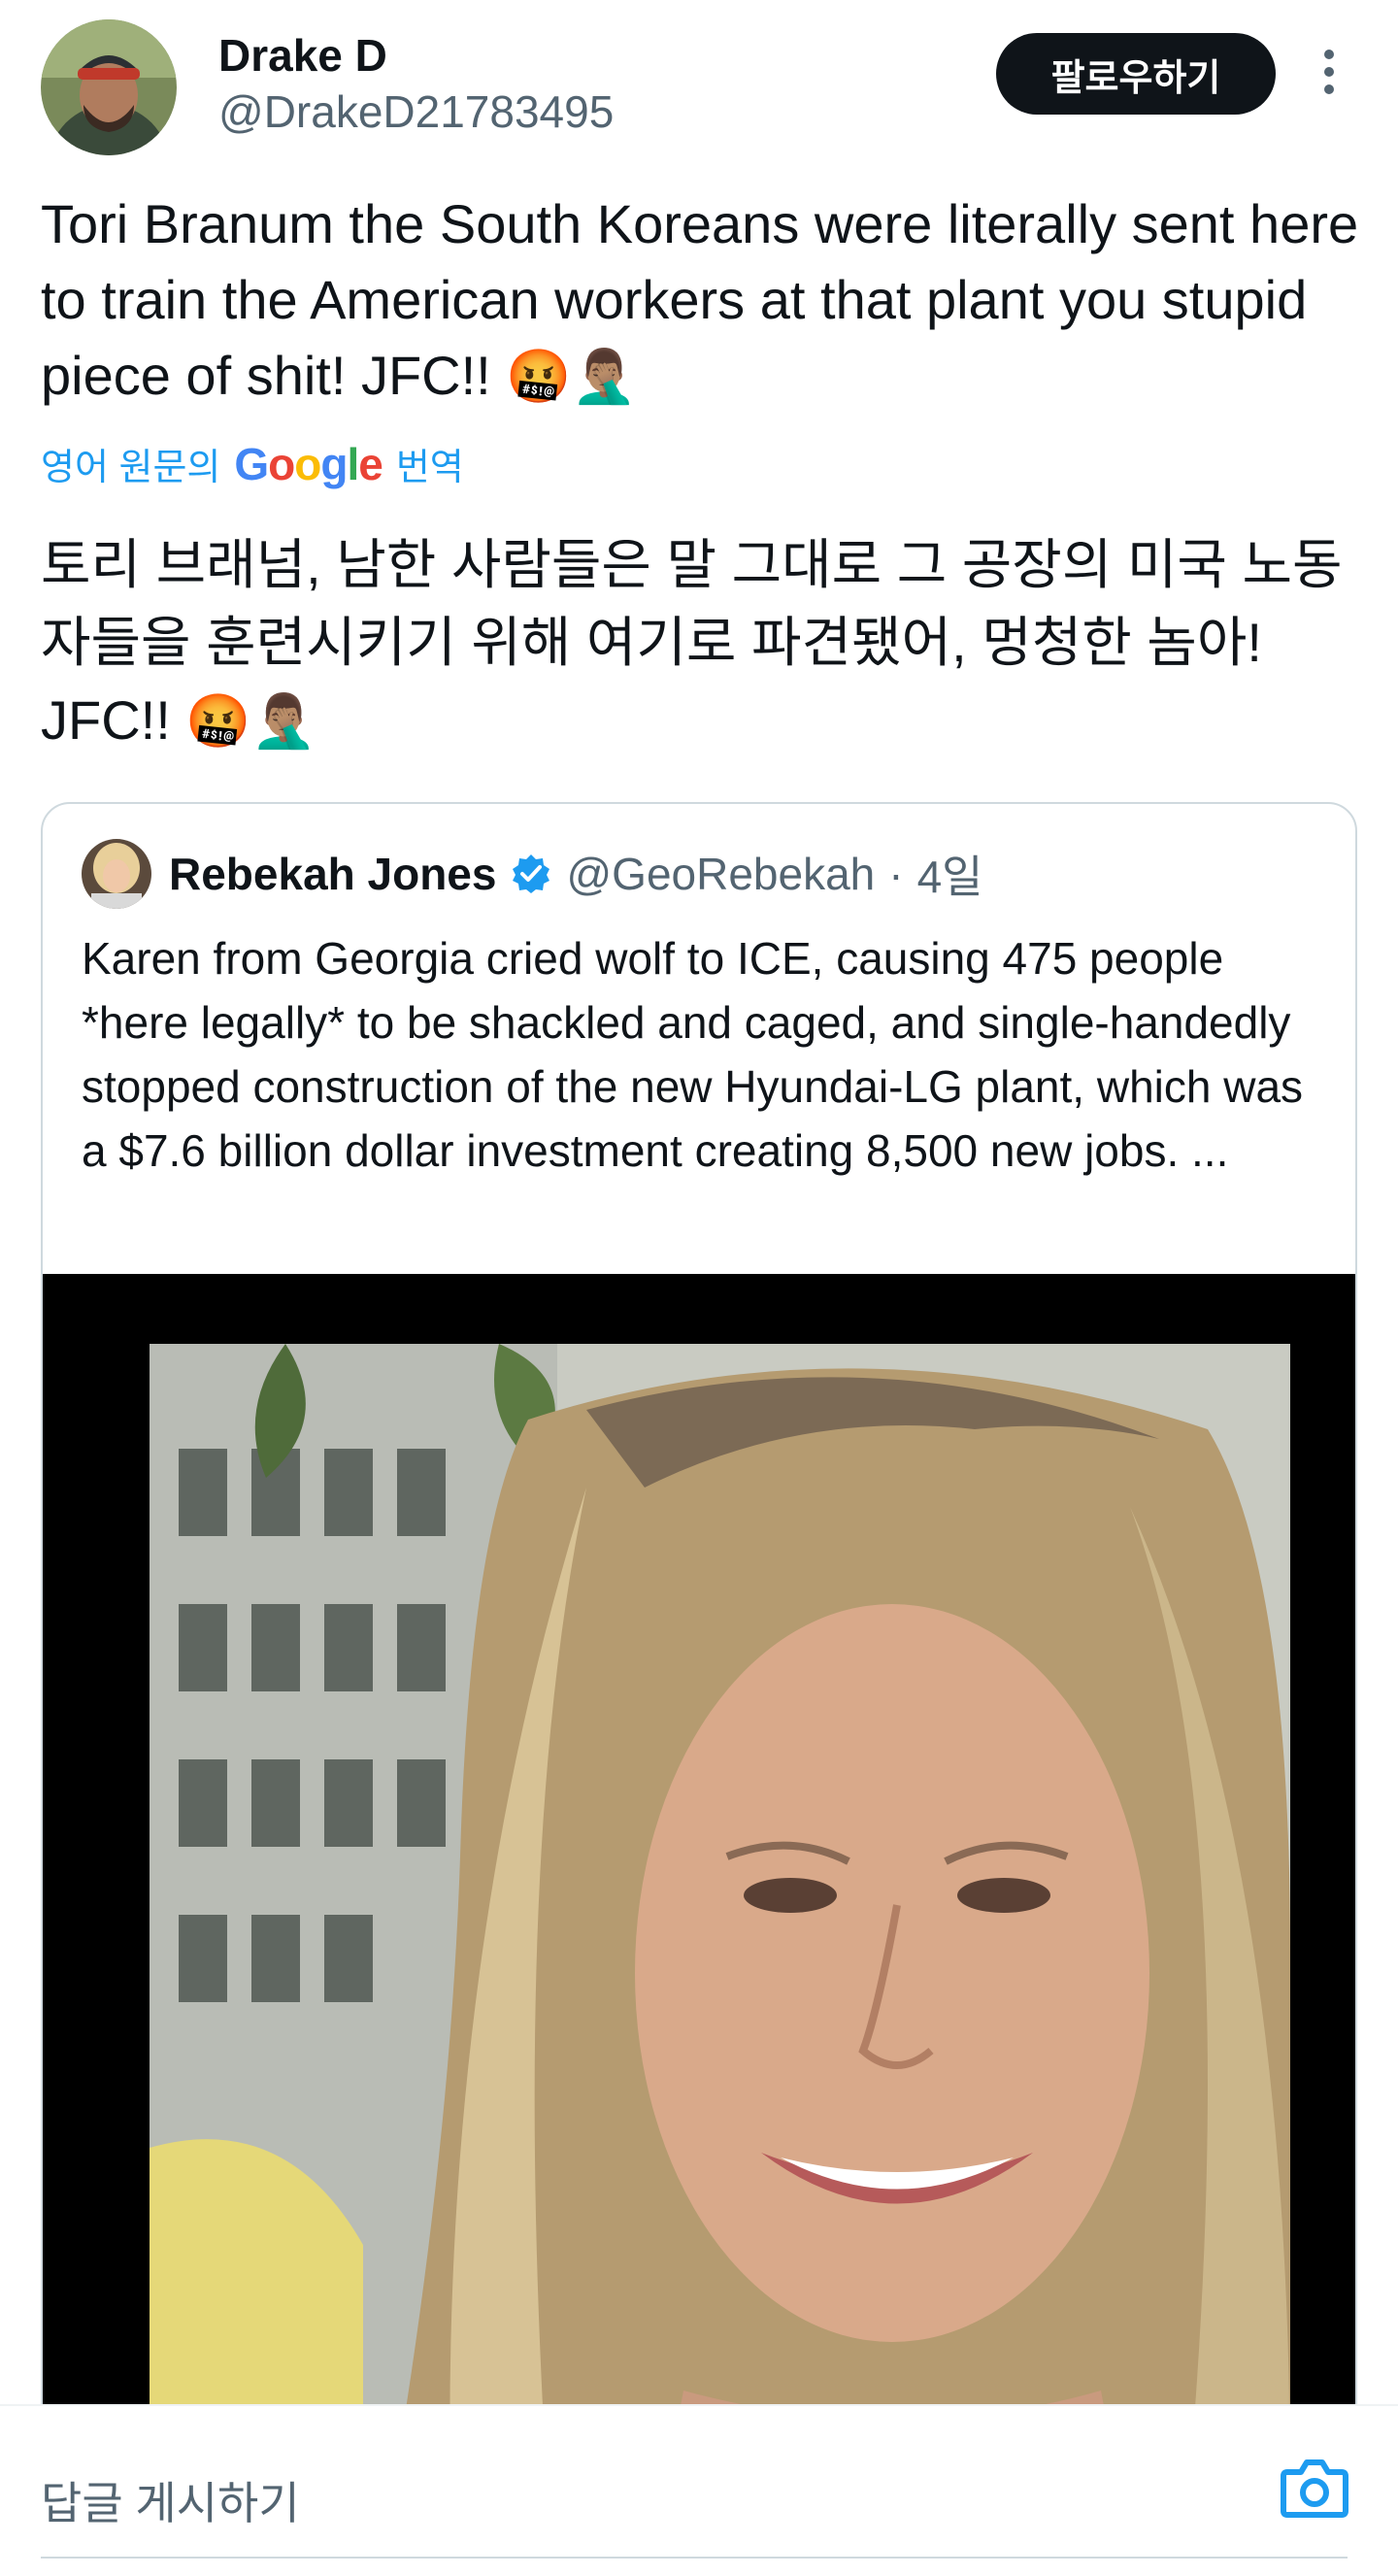  What do you see at coordinates (721, 874) in the screenshot?
I see `quoted-author-handle: @GeoRebekah` at bounding box center [721, 874].